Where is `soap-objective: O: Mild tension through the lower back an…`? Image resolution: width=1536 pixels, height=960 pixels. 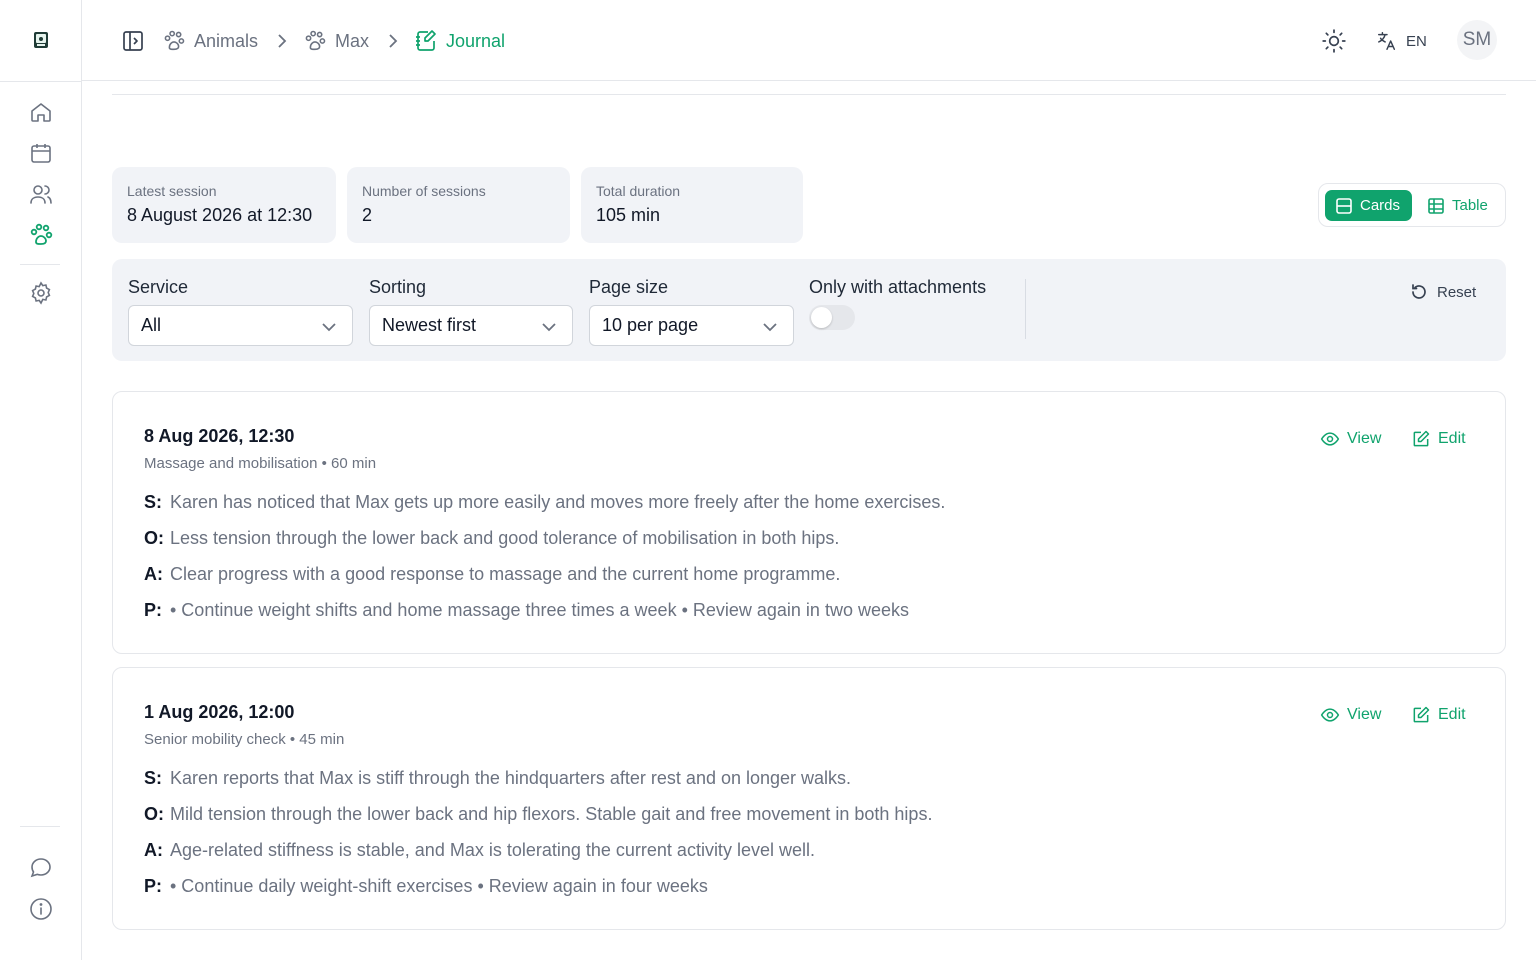 soap-objective: O: Mild tension through the lower back an… is located at coordinates (538, 814).